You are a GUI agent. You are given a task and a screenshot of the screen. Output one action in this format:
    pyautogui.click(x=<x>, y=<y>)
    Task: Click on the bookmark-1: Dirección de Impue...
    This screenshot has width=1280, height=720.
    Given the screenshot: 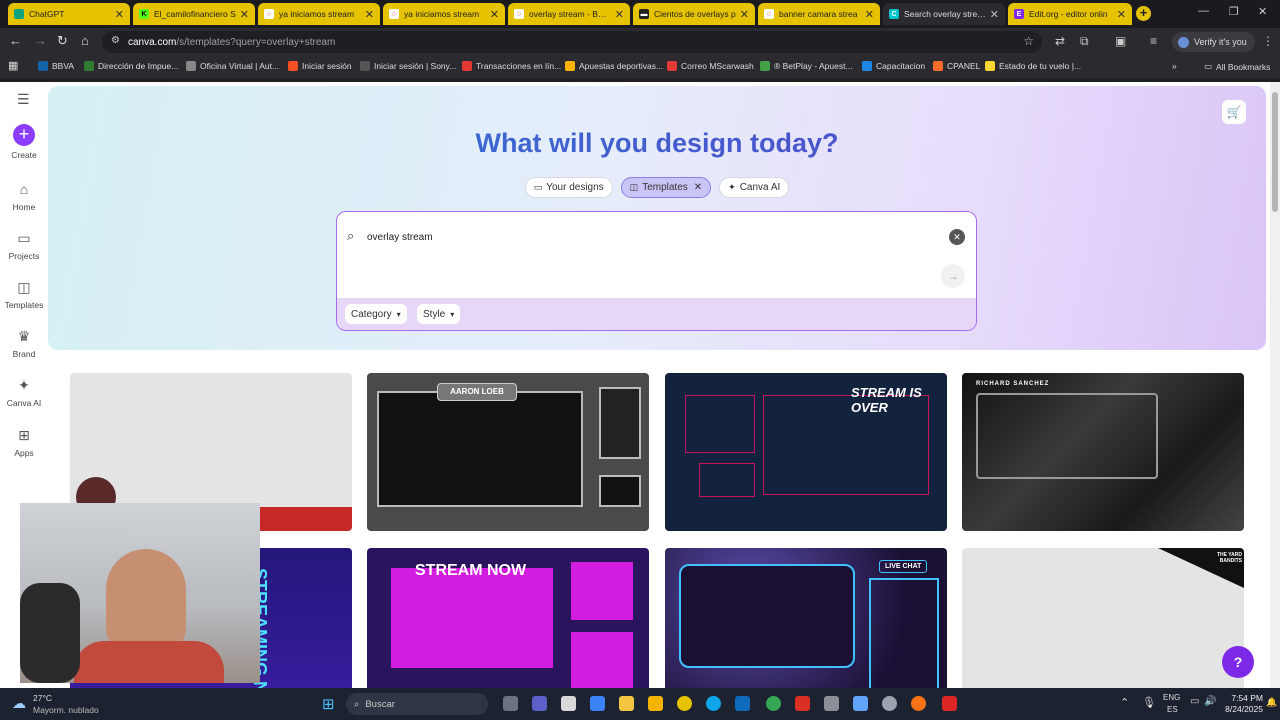 What is the action you would take?
    pyautogui.click(x=131, y=66)
    